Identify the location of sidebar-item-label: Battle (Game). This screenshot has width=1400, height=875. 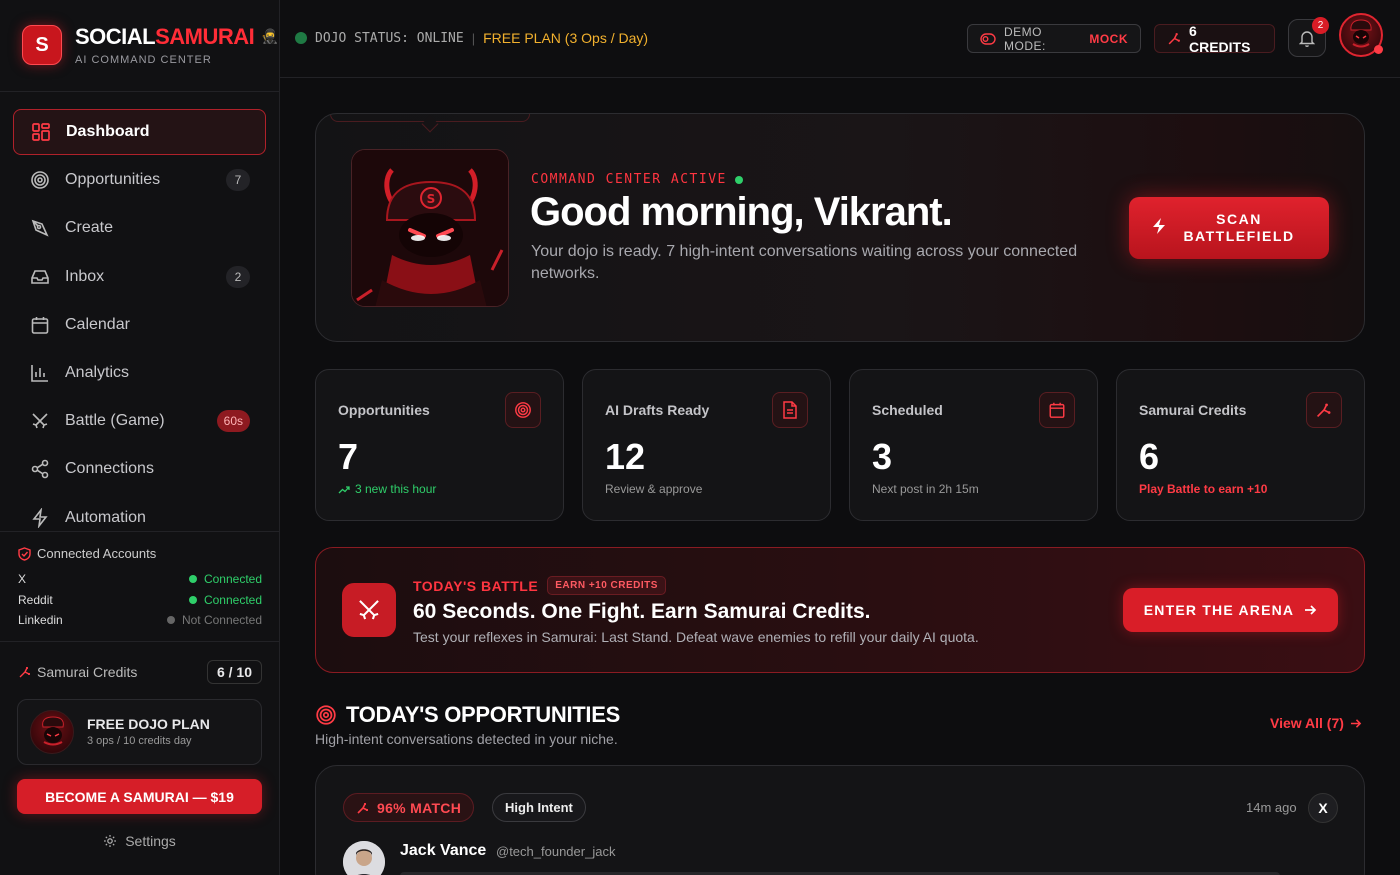
(115, 421).